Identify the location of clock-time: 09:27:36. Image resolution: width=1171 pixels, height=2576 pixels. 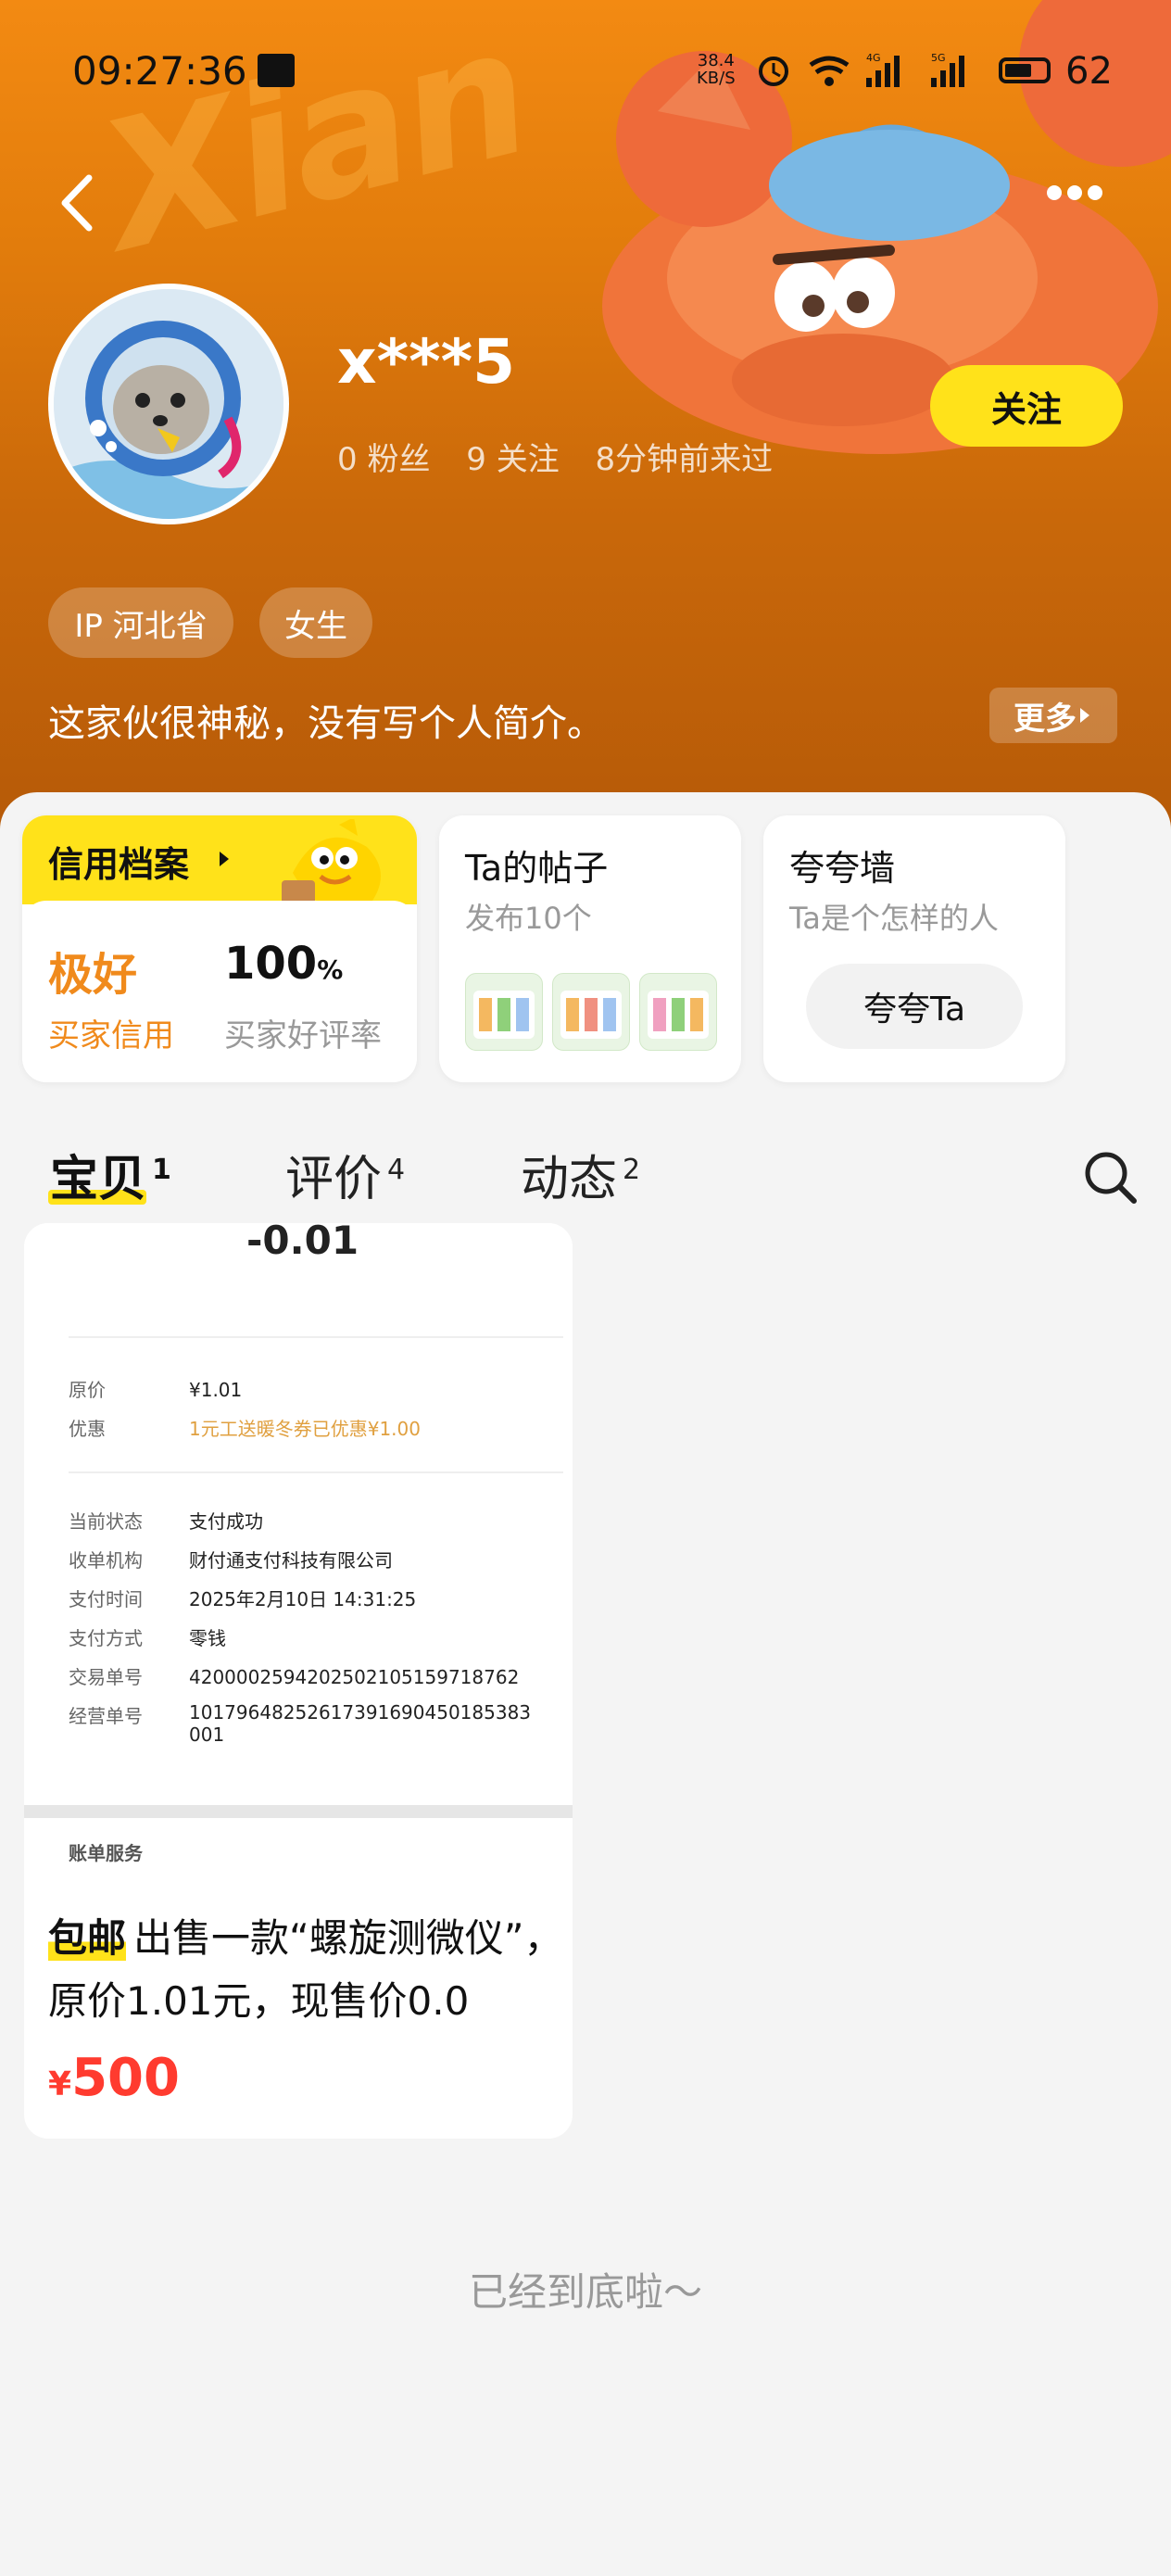
(159, 71).